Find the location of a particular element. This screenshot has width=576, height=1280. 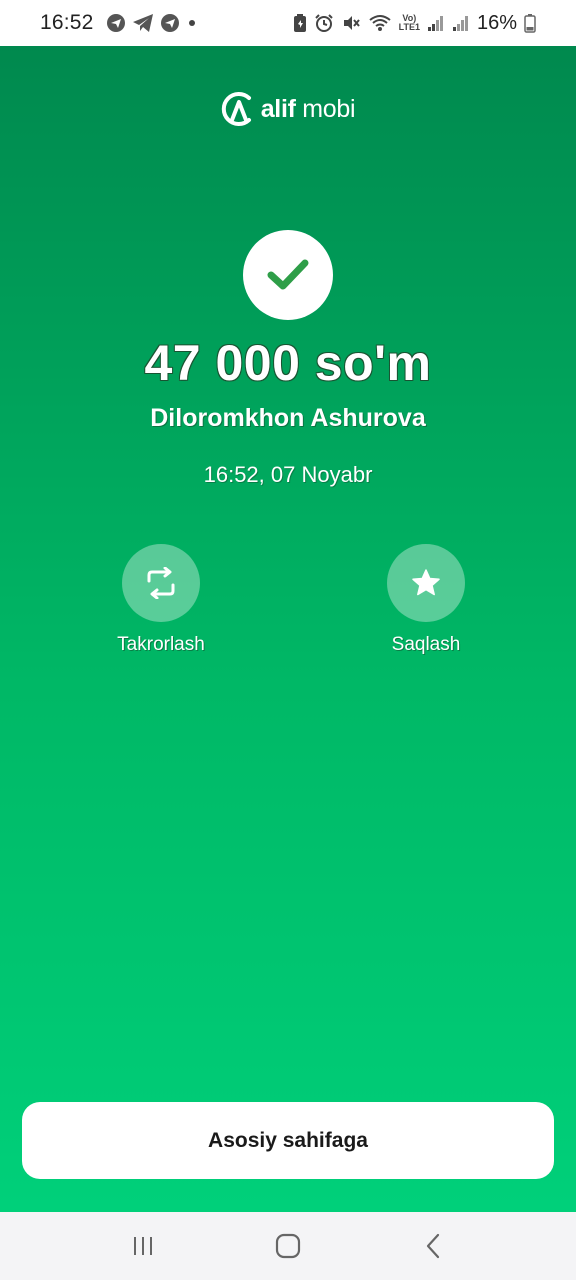

home-icon is located at coordinates (288, 1246).